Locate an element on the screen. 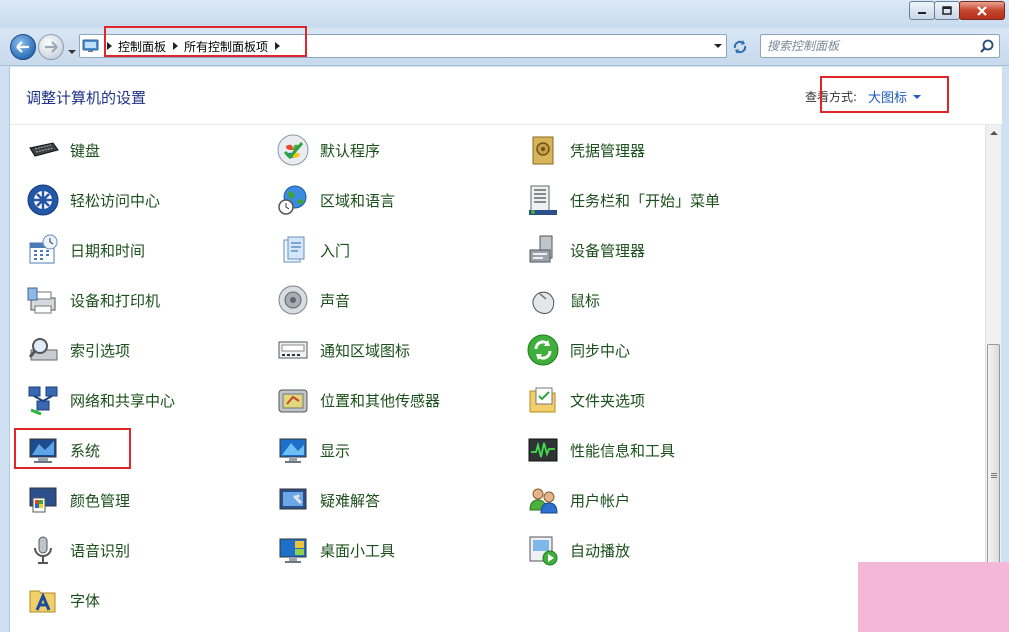 The width and height of the screenshot is (1009, 632). item-default-programs: 默认程序 is located at coordinates (328, 150).